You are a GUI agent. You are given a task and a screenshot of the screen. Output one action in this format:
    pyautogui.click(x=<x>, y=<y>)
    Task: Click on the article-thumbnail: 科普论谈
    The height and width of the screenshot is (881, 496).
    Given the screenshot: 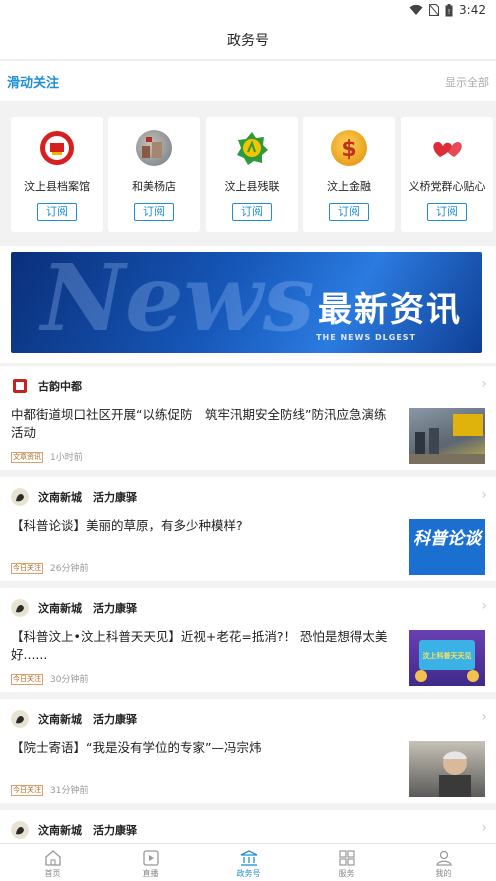 What is the action you would take?
    pyautogui.click(x=447, y=547)
    